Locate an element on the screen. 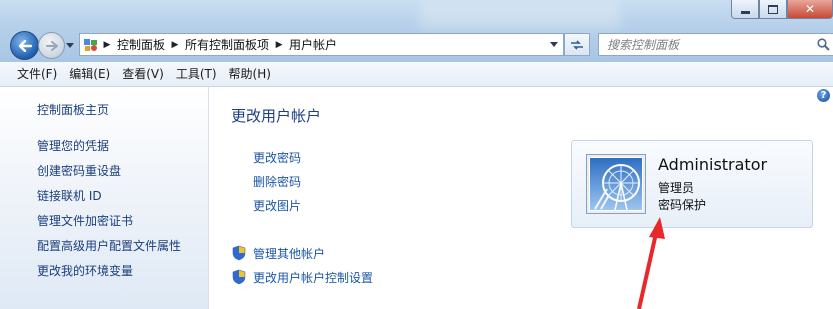  avatar is located at coordinates (616, 184).